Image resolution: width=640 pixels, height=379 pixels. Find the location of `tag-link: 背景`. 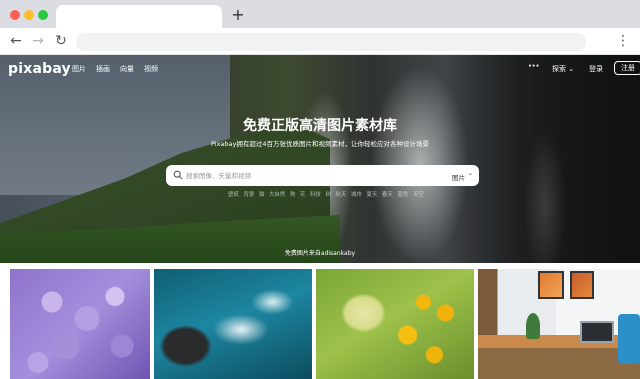

tag-link: 背景 is located at coordinates (248, 195).